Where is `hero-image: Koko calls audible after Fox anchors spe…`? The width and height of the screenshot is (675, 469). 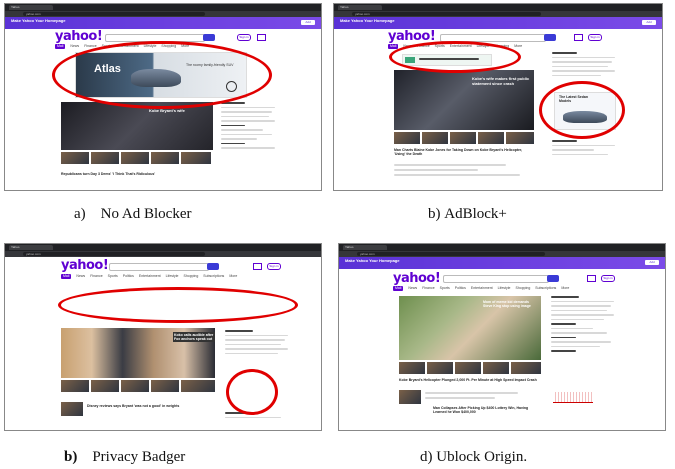
hero-image: Koko calls audible after Fox anchors spe… is located at coordinates (138, 353).